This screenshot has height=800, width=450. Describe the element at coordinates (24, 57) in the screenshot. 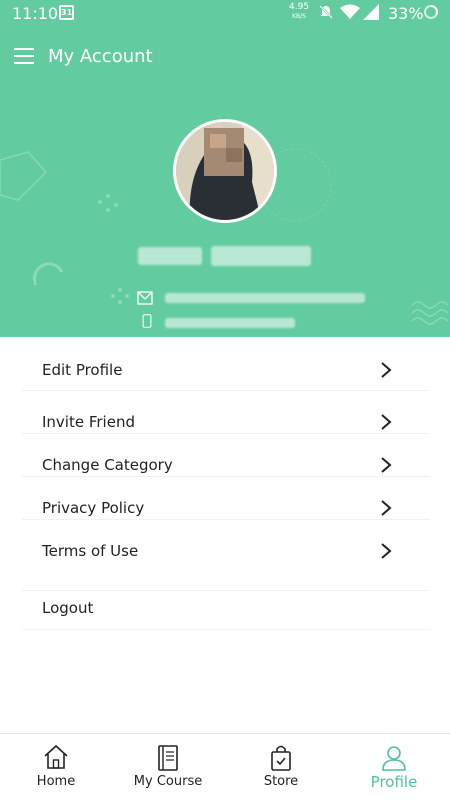

I see `menu-icon` at that location.